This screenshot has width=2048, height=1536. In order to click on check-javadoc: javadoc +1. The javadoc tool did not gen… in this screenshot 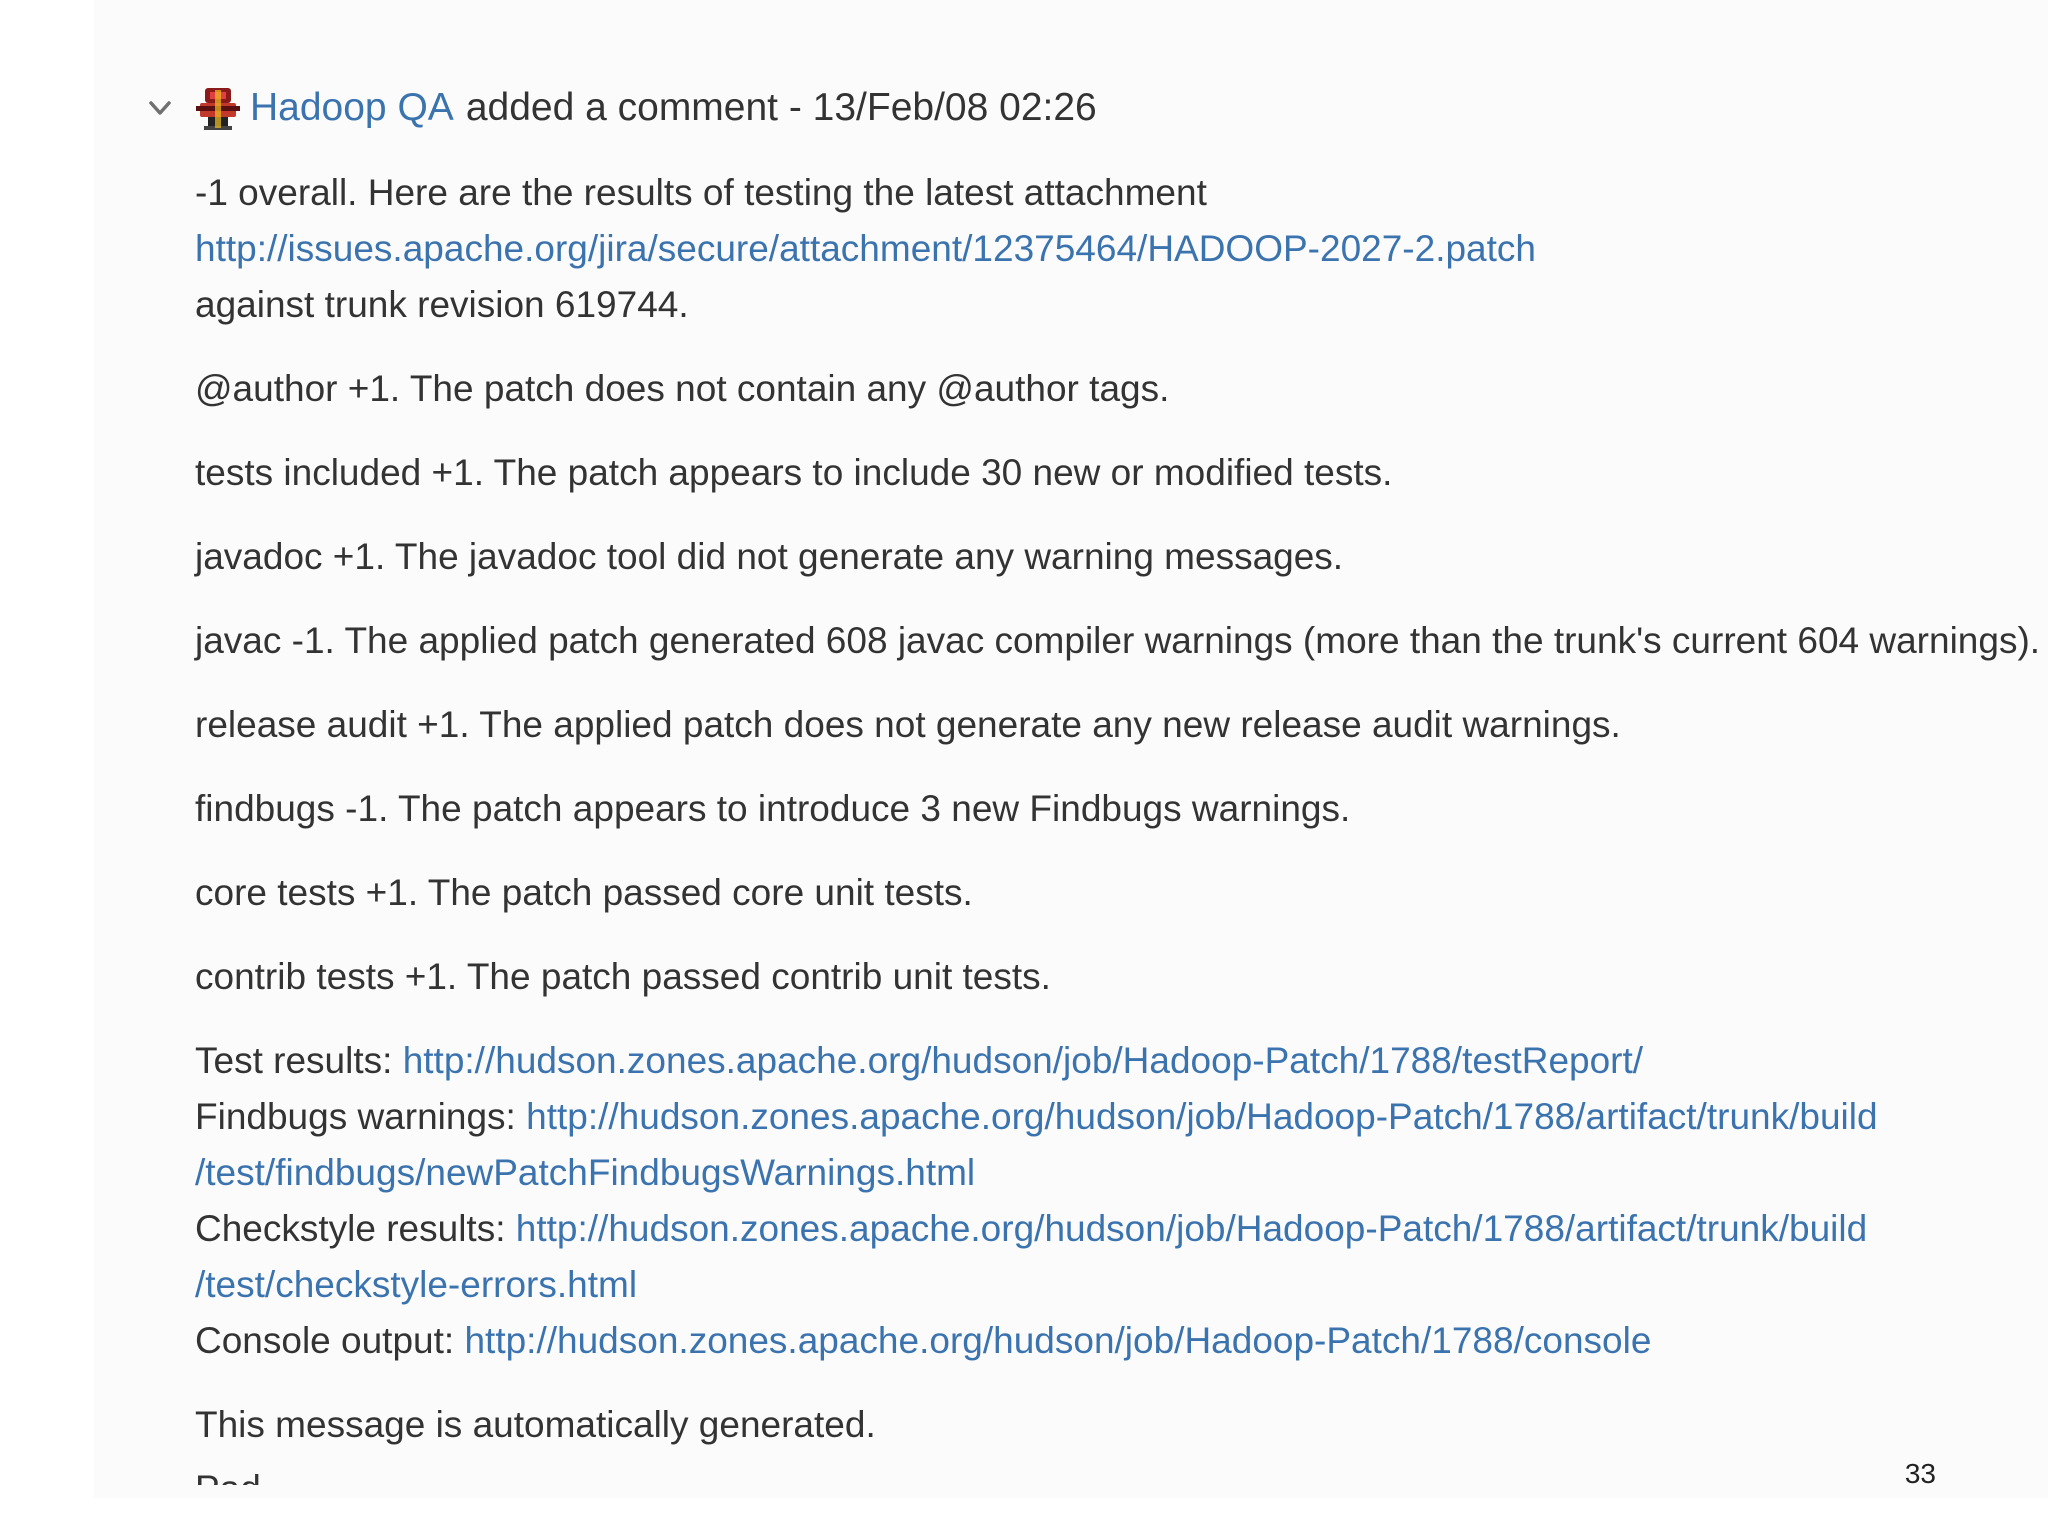, I will do `click(769, 556)`.